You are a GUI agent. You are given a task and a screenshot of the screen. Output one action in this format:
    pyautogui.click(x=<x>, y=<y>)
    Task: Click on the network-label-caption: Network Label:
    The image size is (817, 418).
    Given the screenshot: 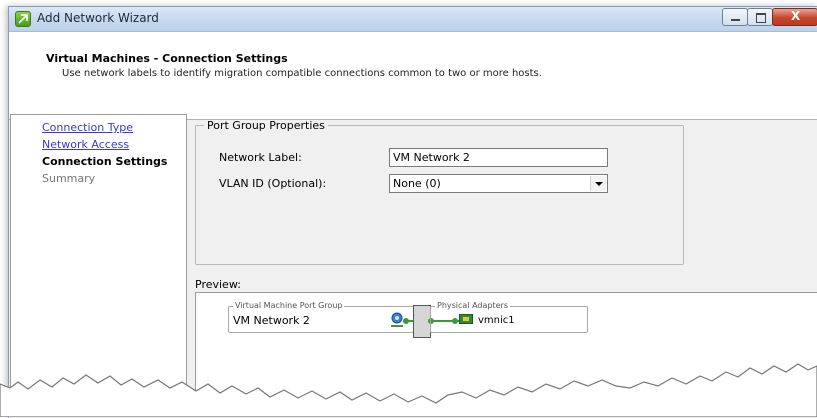 What is the action you would take?
    pyautogui.click(x=260, y=157)
    